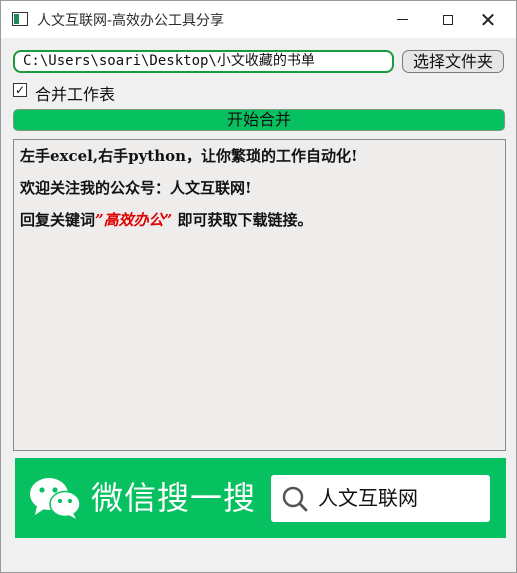 This screenshot has height=573, width=517. I want to click on window-title: 人文互联网-高效办公工具分享, so click(131, 21).